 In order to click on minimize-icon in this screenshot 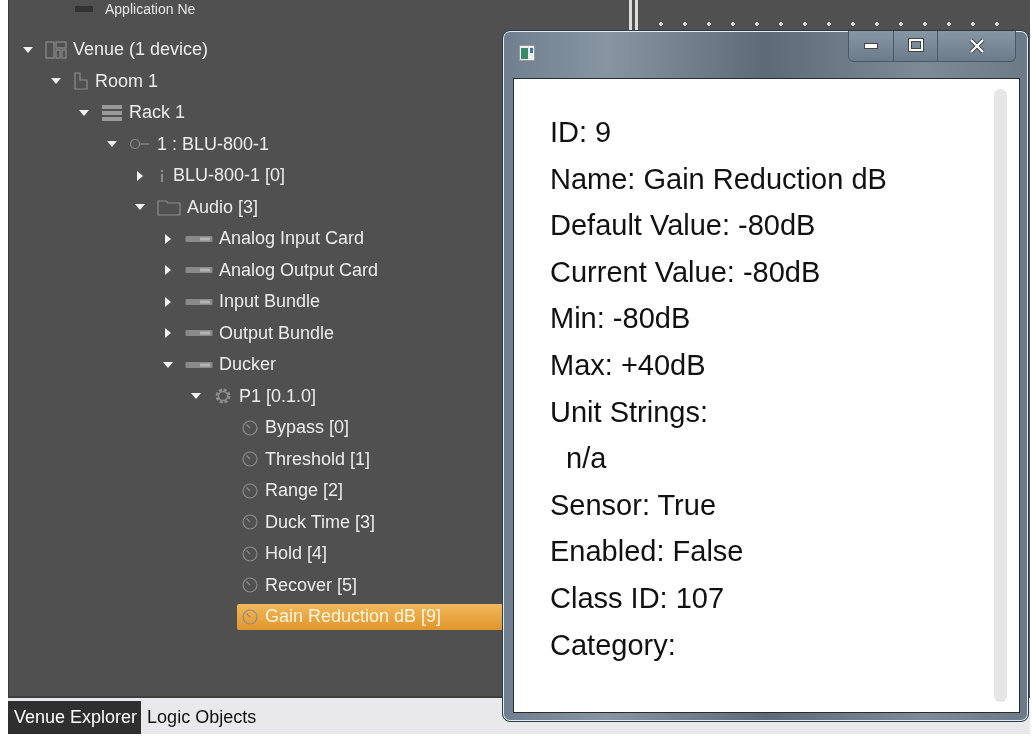, I will do `click(871, 46)`.